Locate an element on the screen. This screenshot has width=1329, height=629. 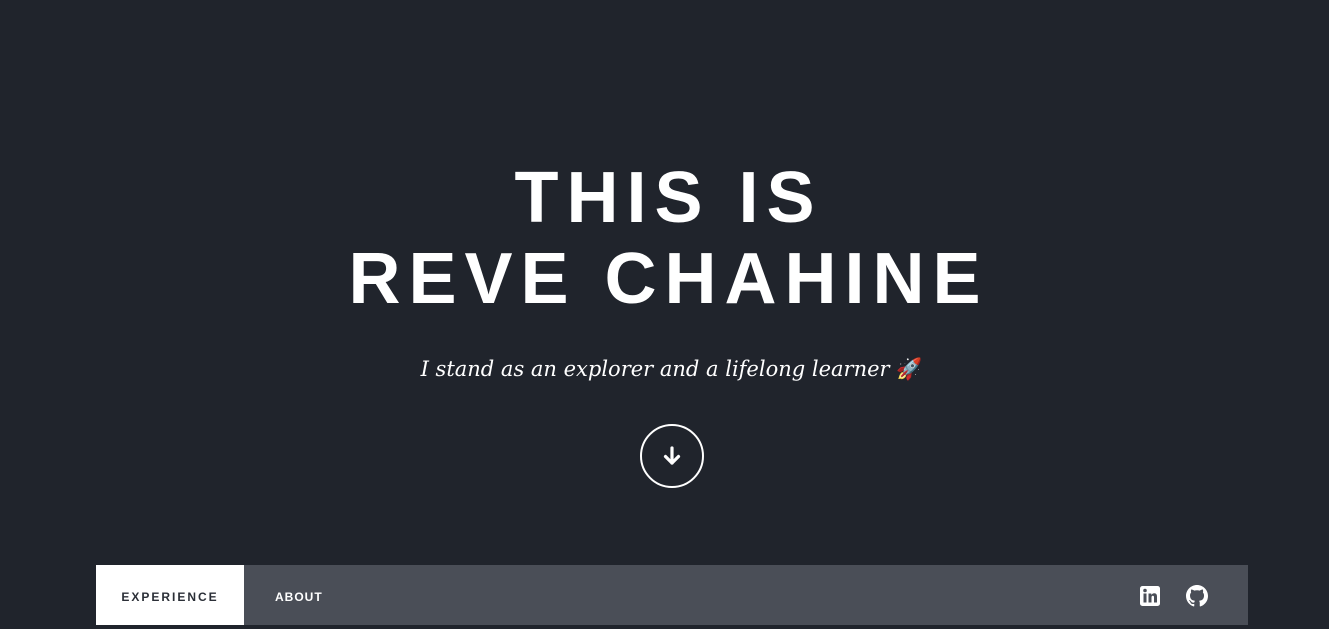
nav-tab-experience: EXPERIENCE is located at coordinates (170, 595).